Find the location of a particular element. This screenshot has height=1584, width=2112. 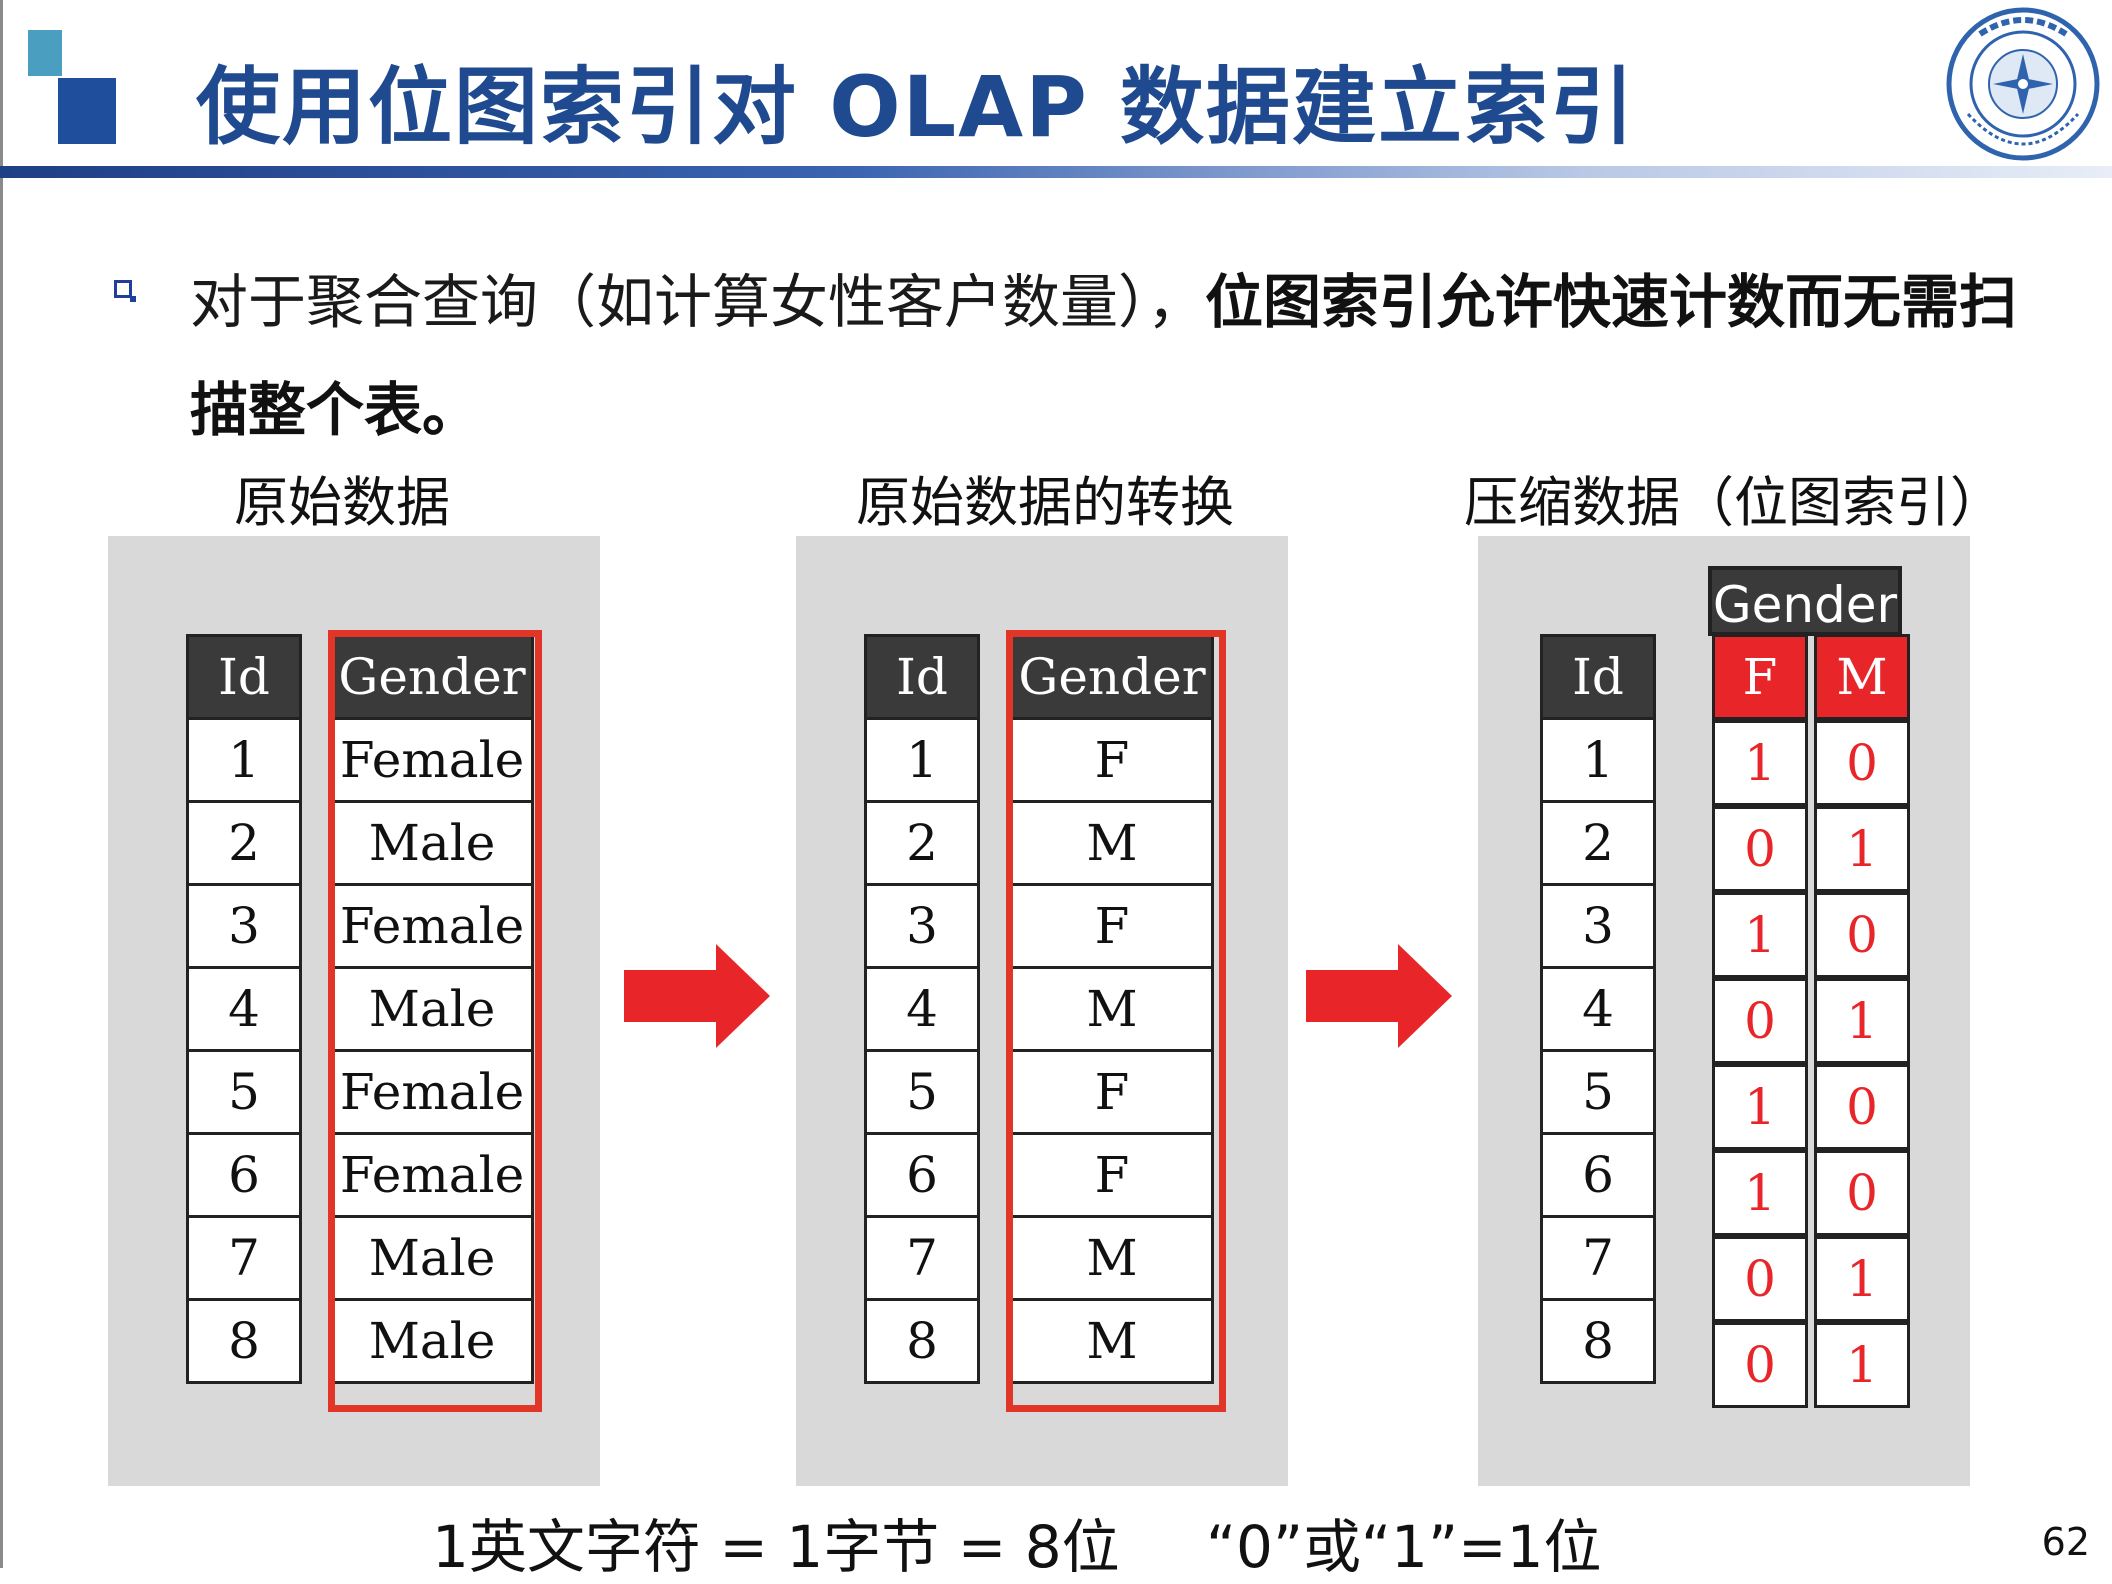

gender-cell: Female is located at coordinates (432, 1092).